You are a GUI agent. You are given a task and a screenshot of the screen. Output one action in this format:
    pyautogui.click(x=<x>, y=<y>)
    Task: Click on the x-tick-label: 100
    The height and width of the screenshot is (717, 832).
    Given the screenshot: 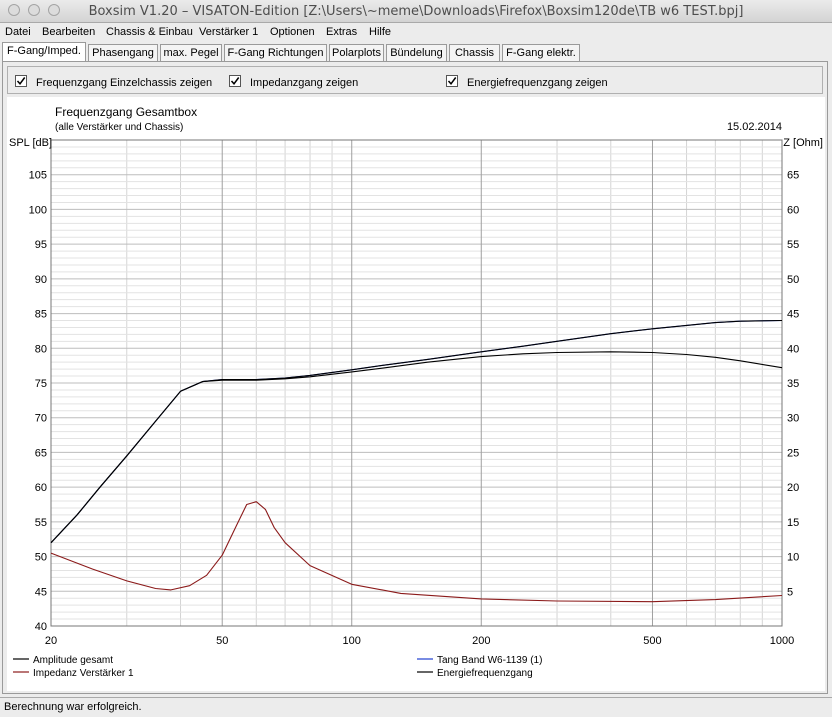 What is the action you would take?
    pyautogui.click(x=352, y=641)
    